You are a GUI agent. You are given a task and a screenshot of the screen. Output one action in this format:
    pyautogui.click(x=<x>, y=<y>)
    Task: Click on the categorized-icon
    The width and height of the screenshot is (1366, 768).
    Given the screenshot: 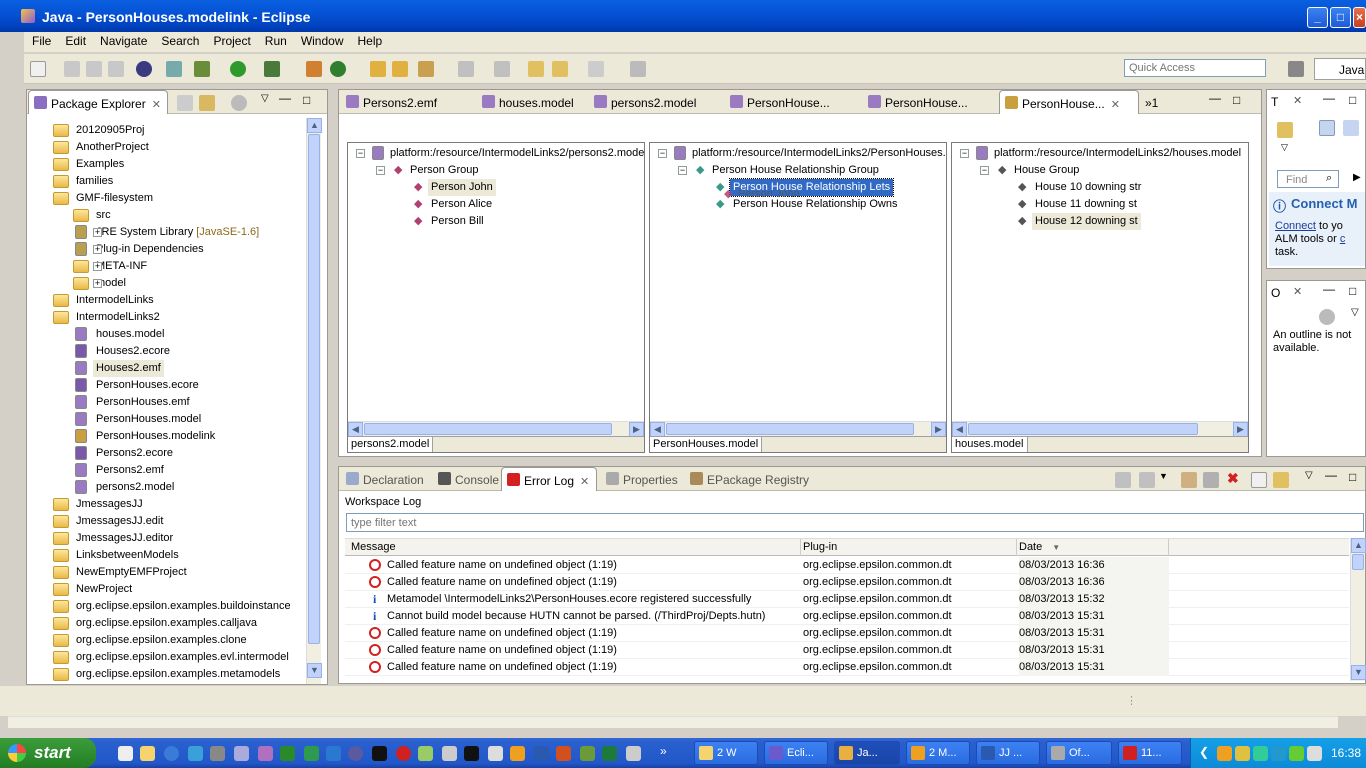 What is the action you would take?
    pyautogui.click(x=1327, y=128)
    